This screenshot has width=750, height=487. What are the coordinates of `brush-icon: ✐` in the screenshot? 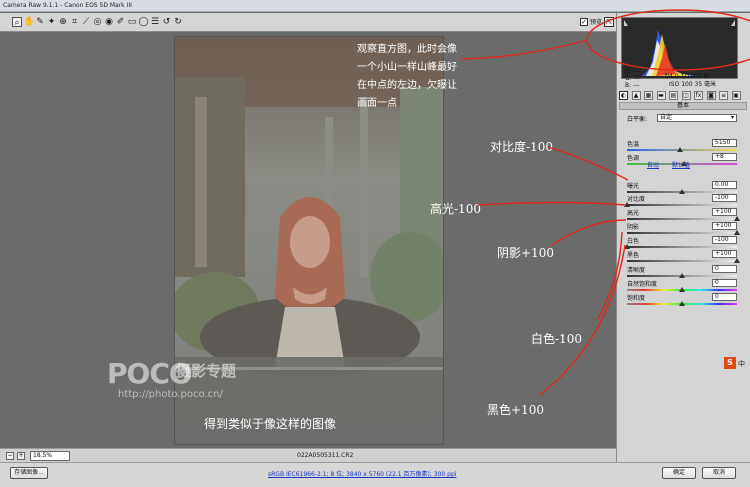 It's located at (121, 22).